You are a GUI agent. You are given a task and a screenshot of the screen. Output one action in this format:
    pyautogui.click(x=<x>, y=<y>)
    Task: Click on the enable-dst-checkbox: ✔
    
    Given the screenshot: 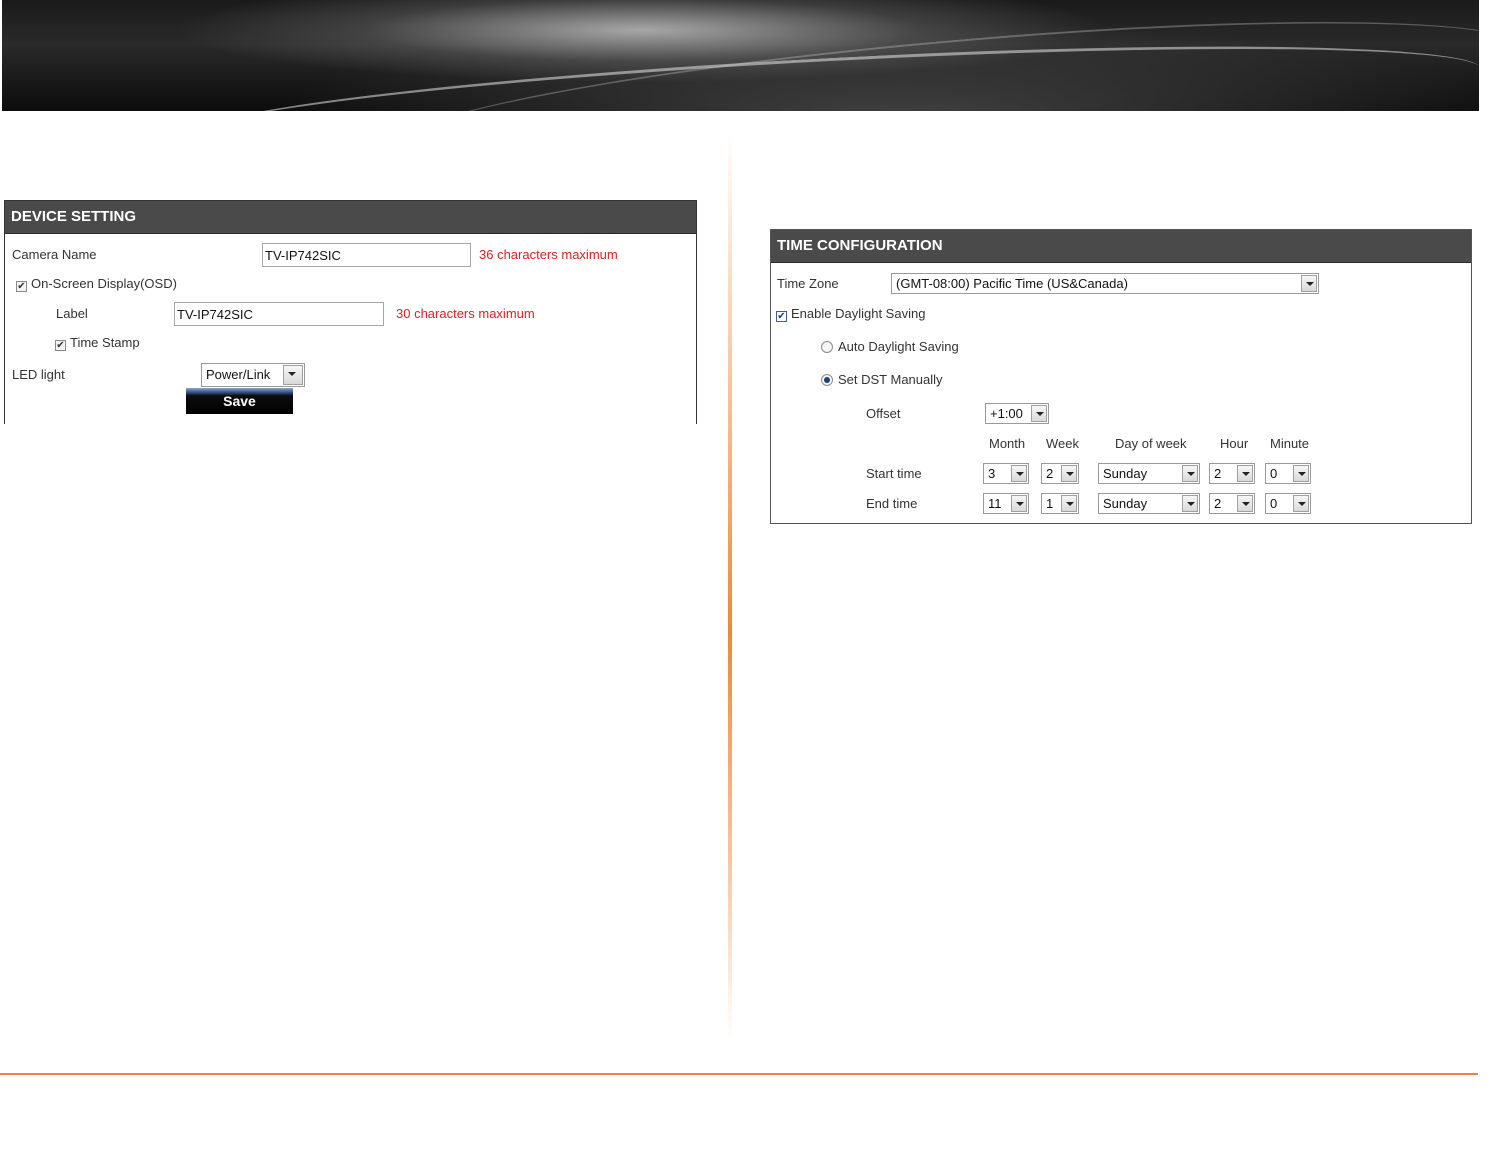 What is the action you would take?
    pyautogui.click(x=781, y=316)
    